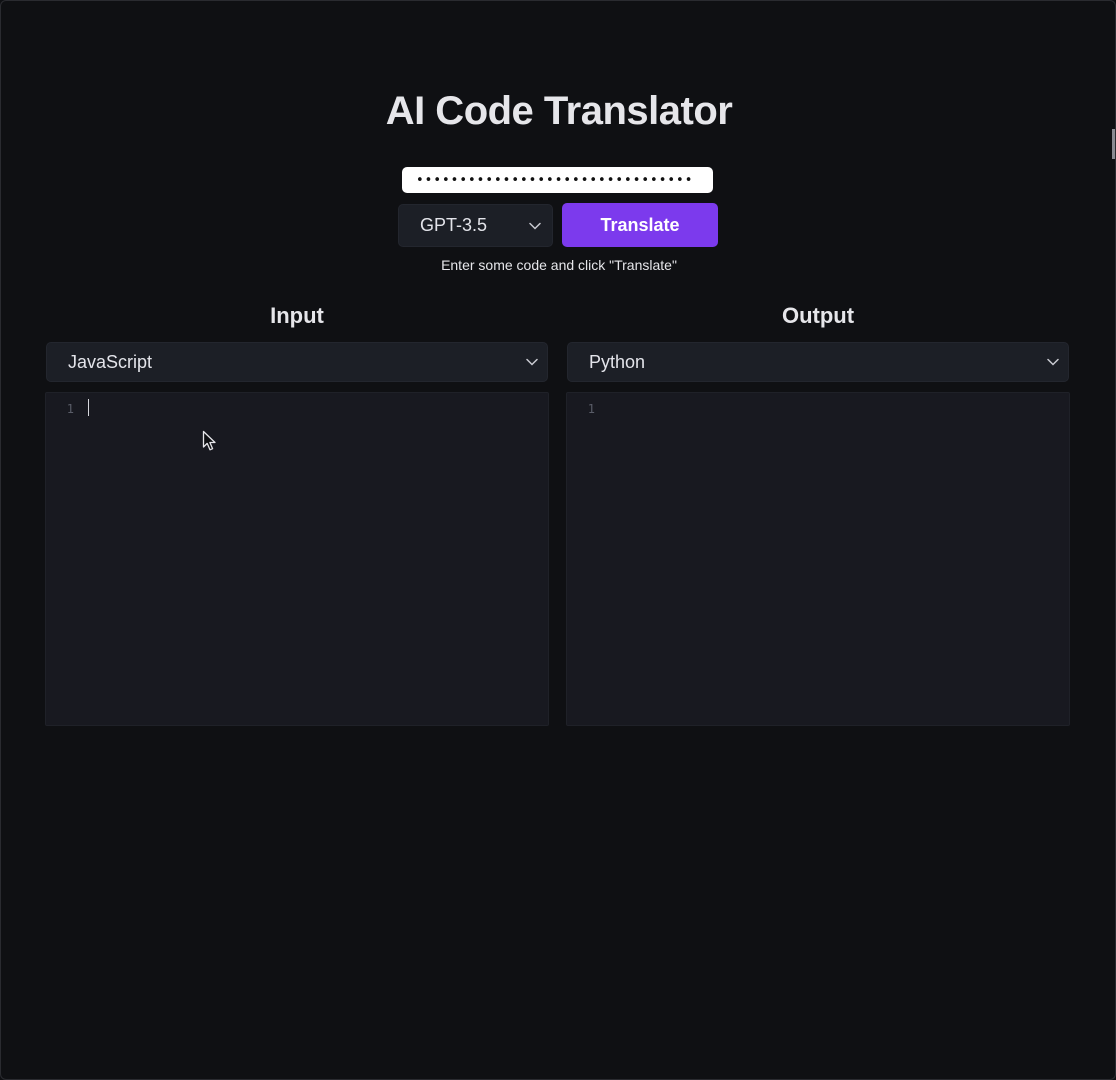  I want to click on input-code-area, so click(316, 559).